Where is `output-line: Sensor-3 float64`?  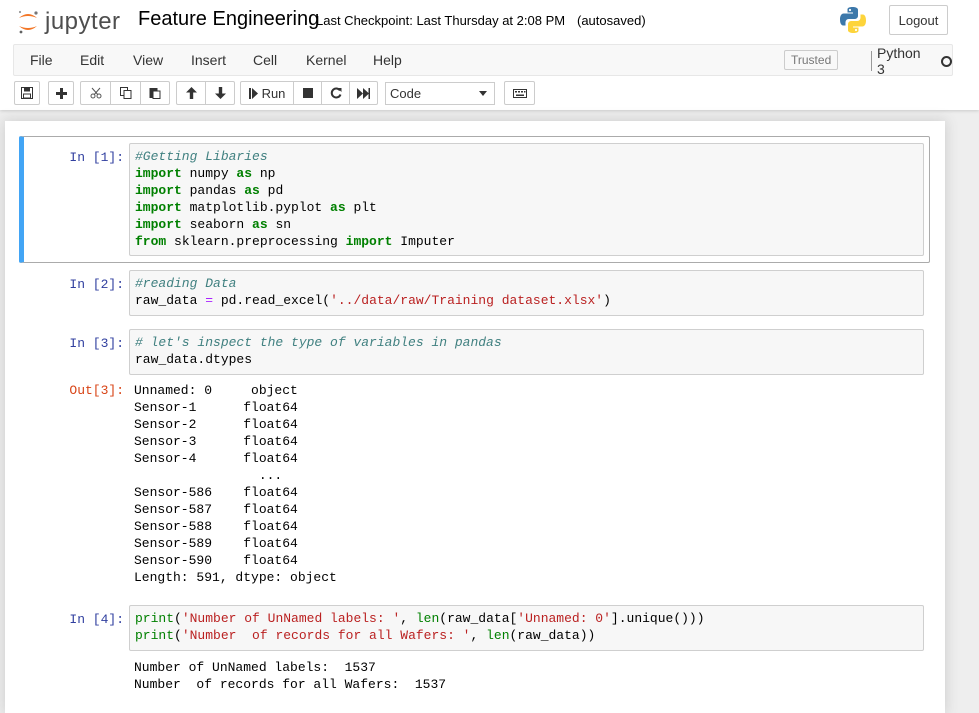
output-line: Sensor-3 float64 is located at coordinates (216, 441).